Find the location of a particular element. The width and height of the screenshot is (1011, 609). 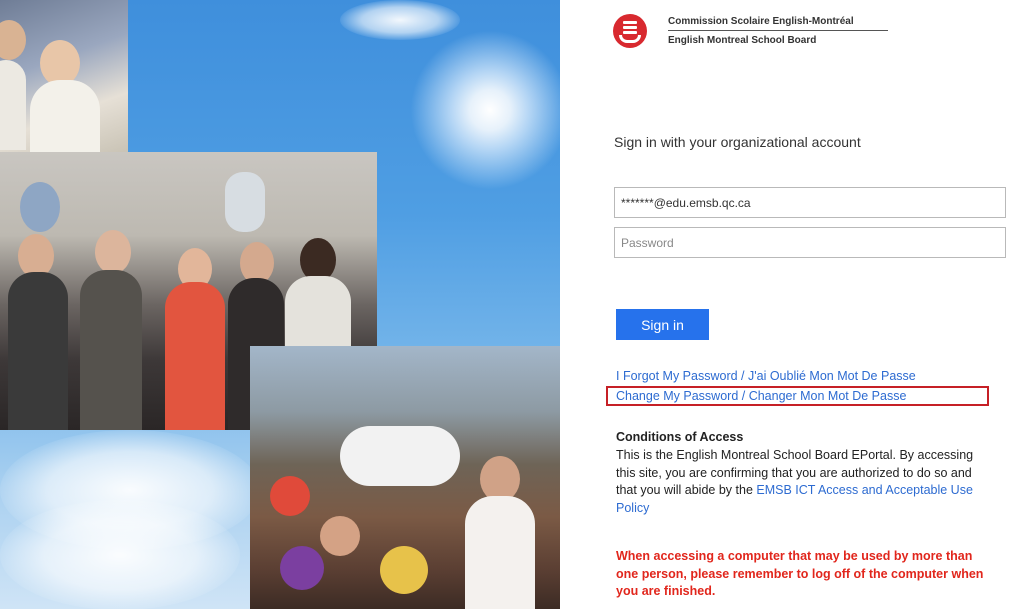

org-name-french: Commission Scolaire English-Montréal is located at coordinates (761, 21).